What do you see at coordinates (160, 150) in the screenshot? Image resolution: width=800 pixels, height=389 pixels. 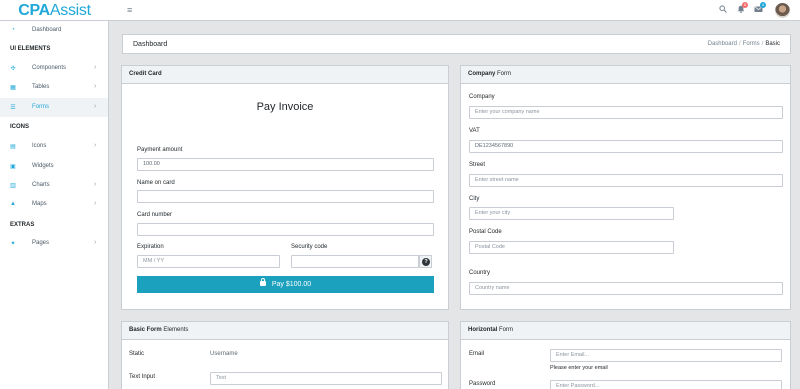 I see `payment-amount-label: Payment amount` at bounding box center [160, 150].